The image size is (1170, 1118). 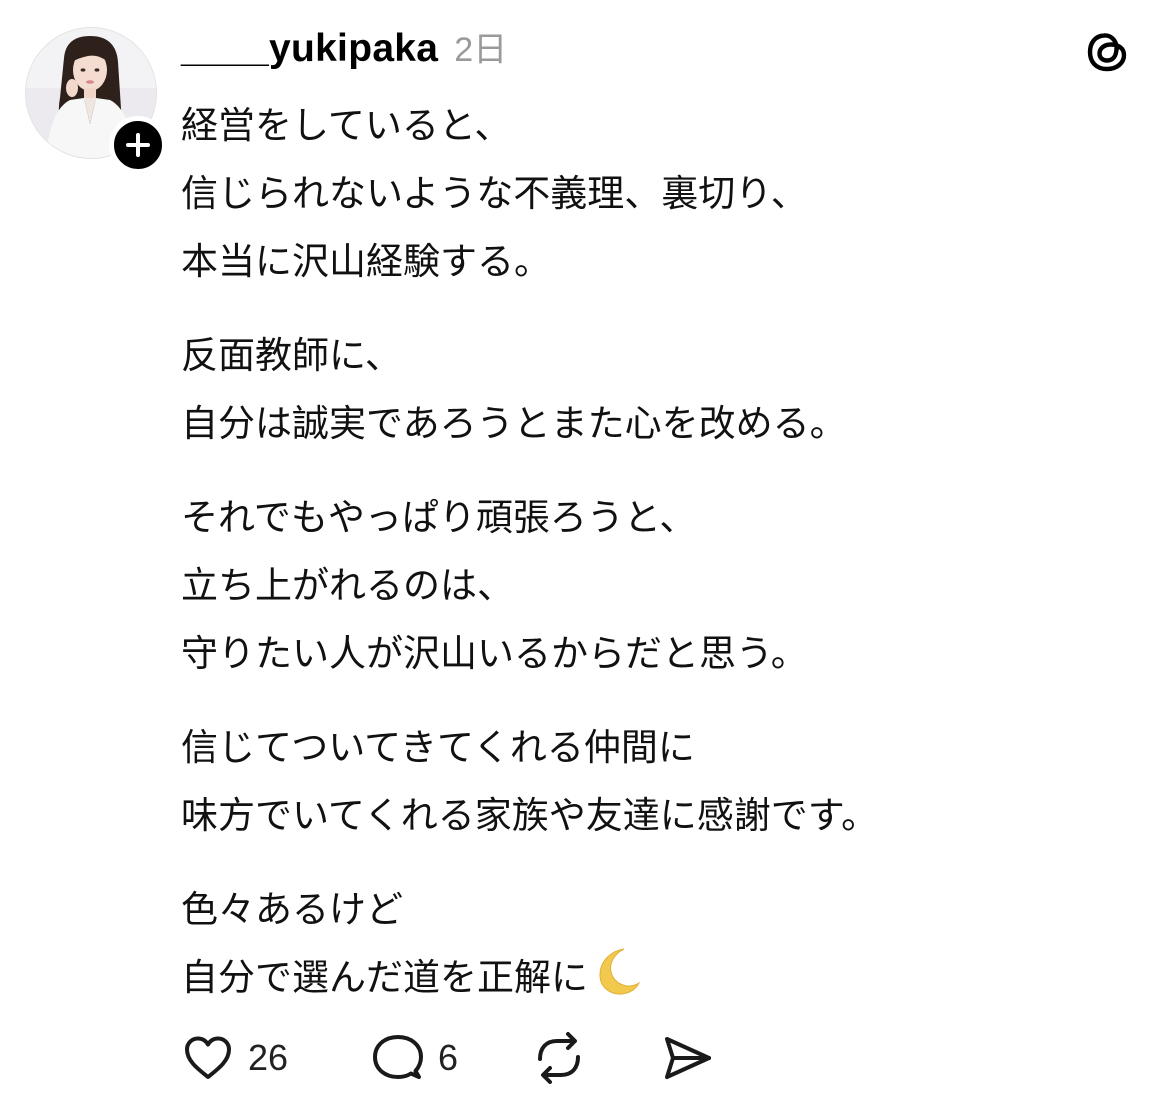 What do you see at coordinates (559, 1058) in the screenshot?
I see `repost-icon` at bounding box center [559, 1058].